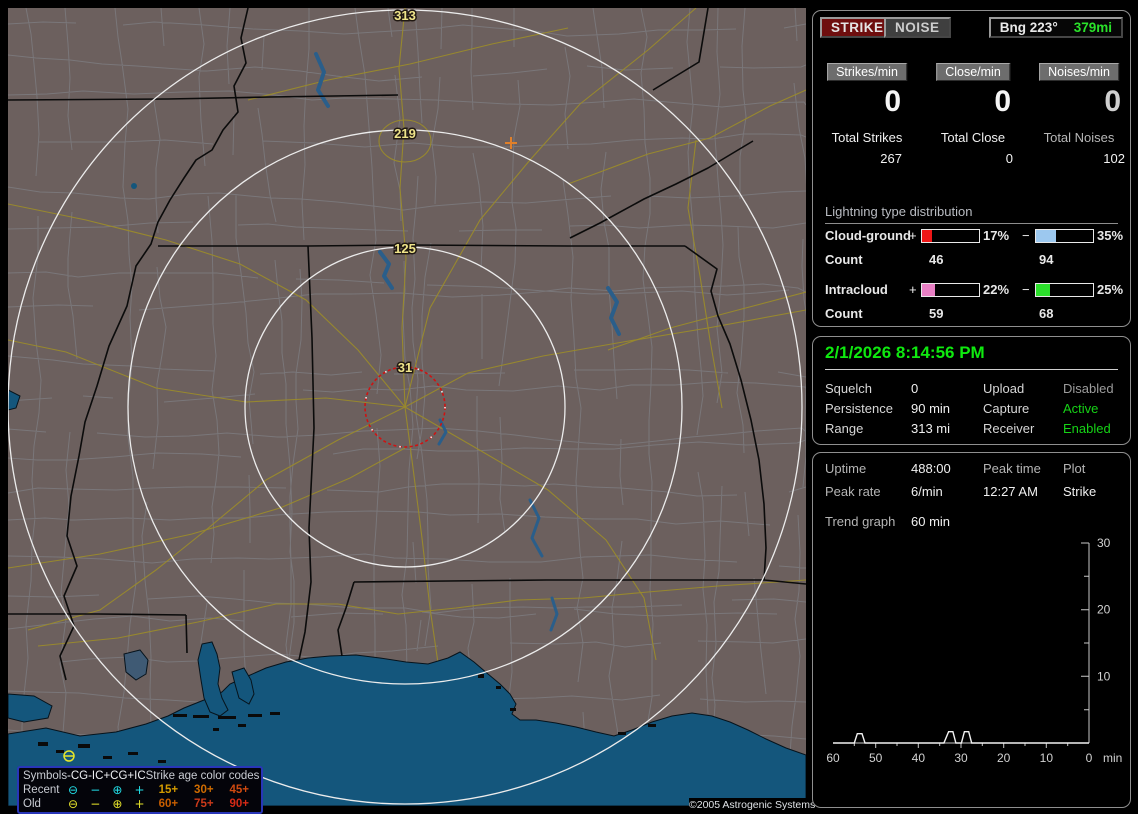 This screenshot has width=1138, height=814. I want to click on pos-cg-bar, so click(950, 236).